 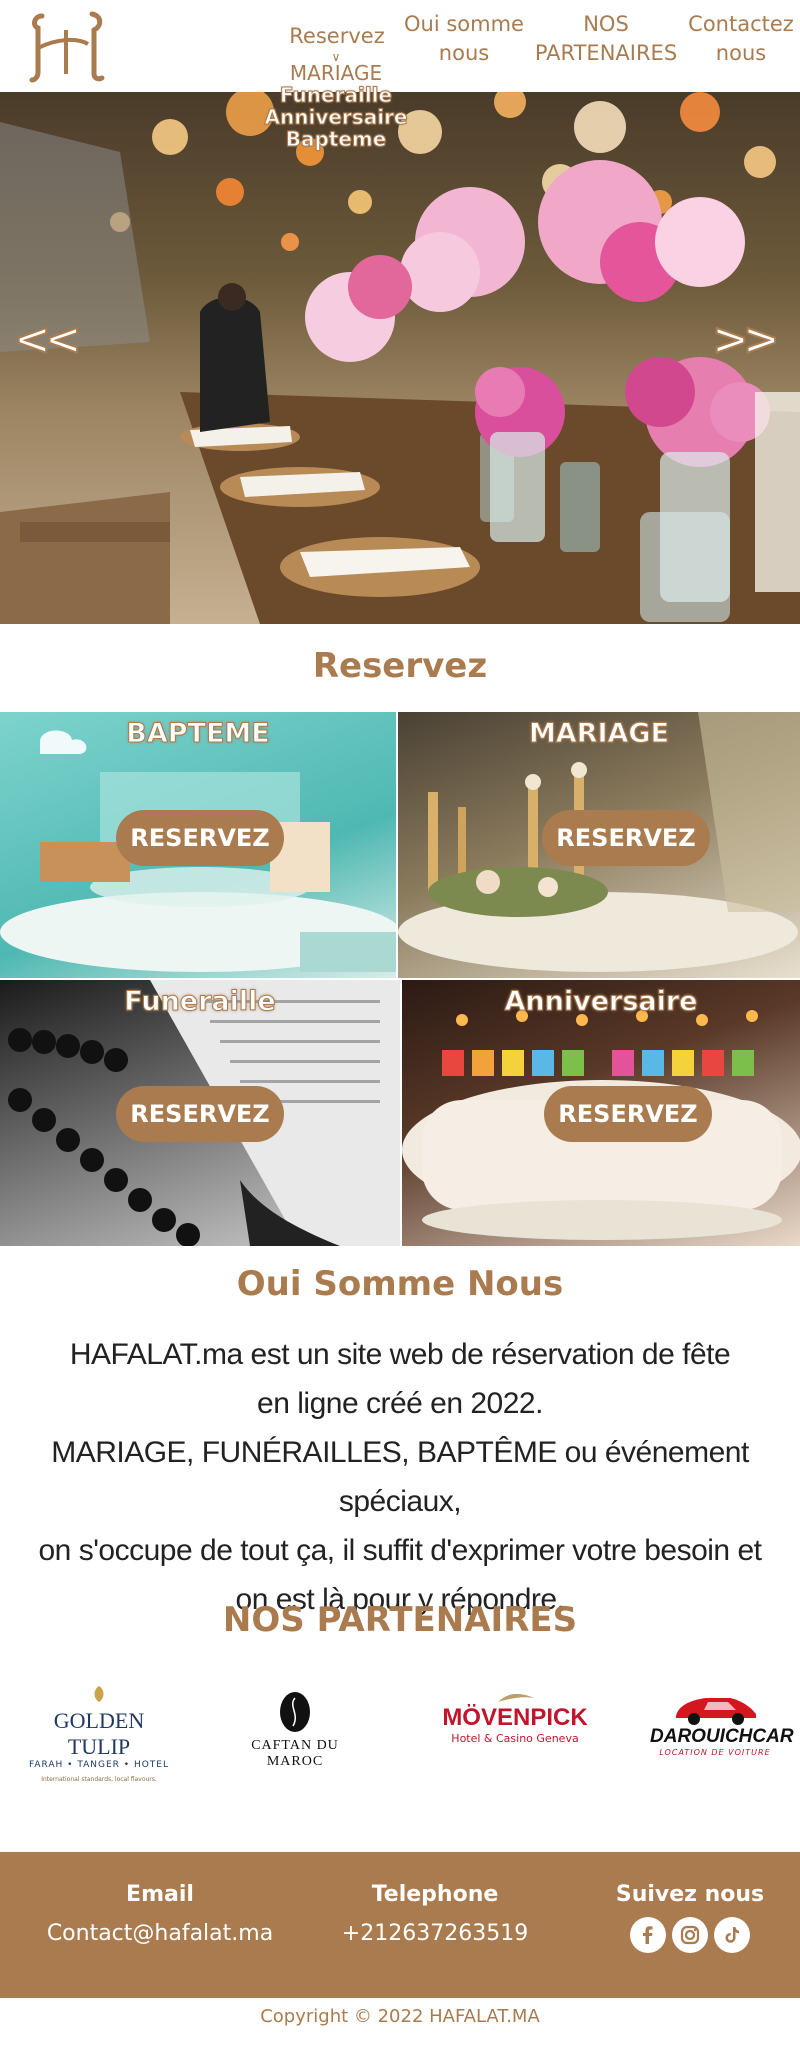 I want to click on partner-name: MÖVENPICK, so click(x=515, y=1717).